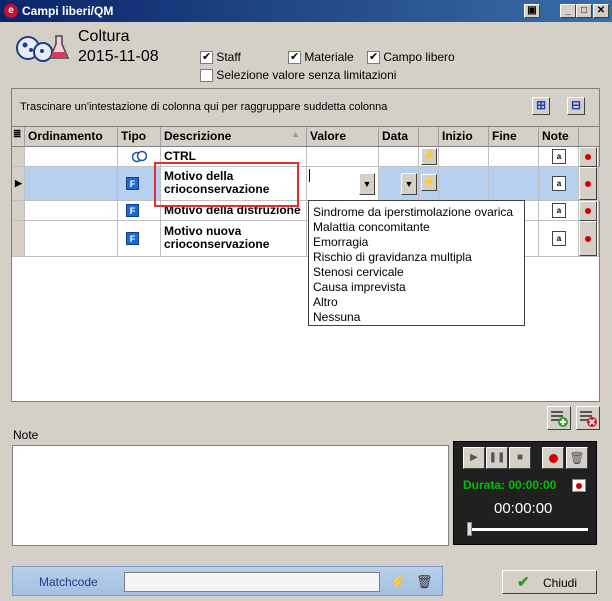  What do you see at coordinates (416, 272) in the screenshot?
I see `dropdown-option: Stenosi cervicale` at bounding box center [416, 272].